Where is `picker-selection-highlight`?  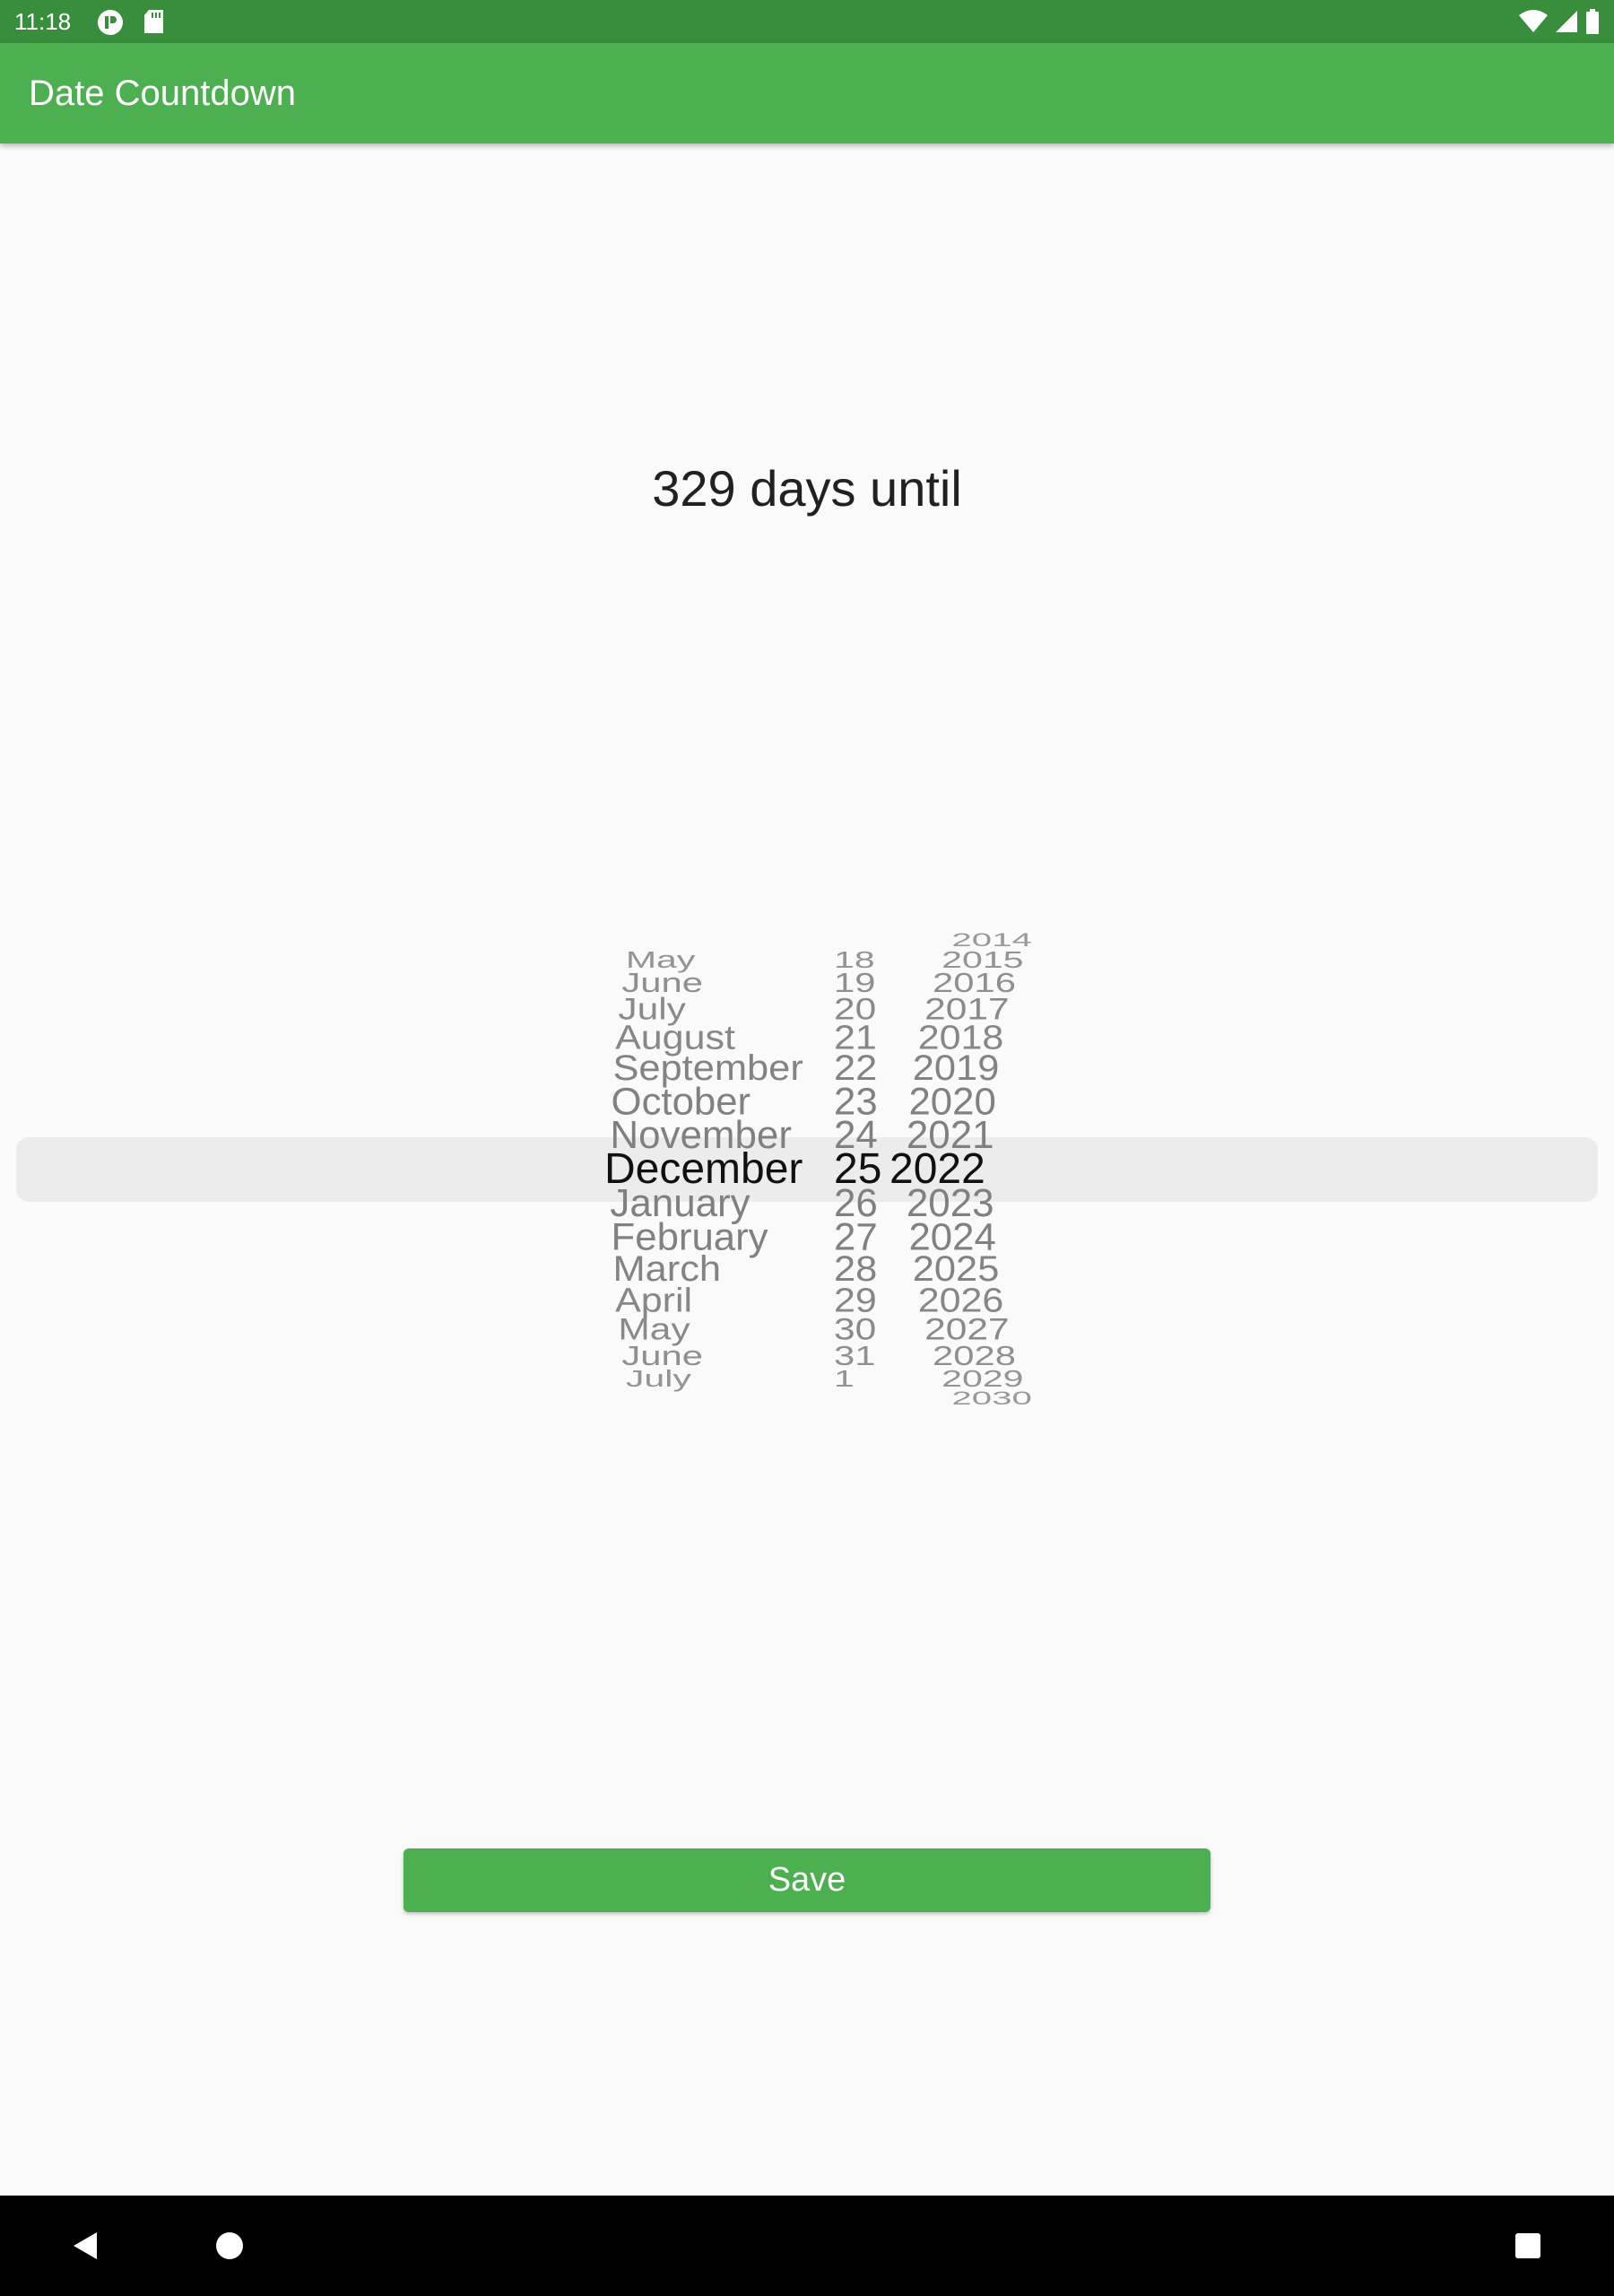 picker-selection-highlight is located at coordinates (807, 1169).